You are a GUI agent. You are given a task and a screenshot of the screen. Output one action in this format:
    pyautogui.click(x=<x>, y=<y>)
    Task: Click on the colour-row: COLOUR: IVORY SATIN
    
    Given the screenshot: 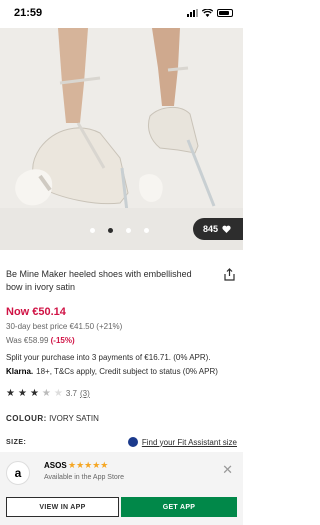 What is the action you would take?
    pyautogui.click(x=52, y=418)
    